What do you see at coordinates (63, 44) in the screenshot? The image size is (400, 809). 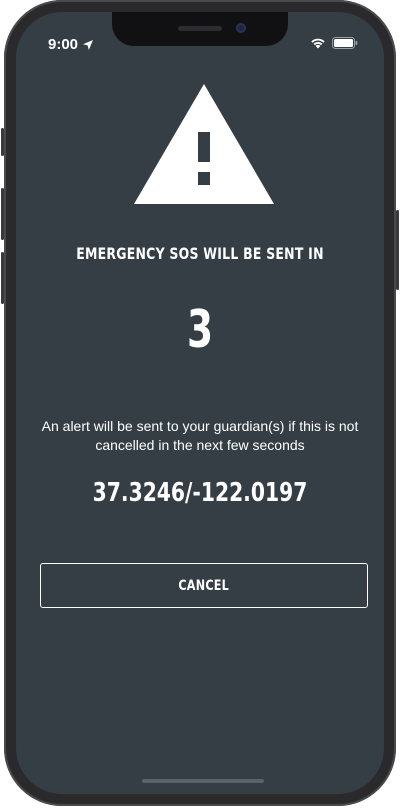 I see `status-time-label: 9:00` at bounding box center [63, 44].